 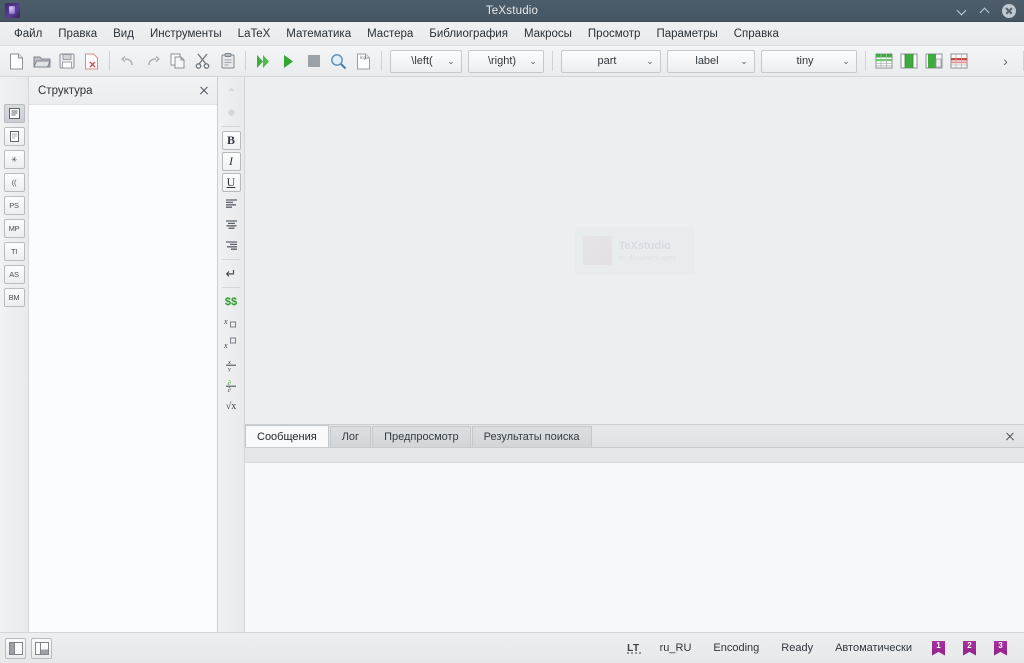 What do you see at coordinates (676, 648) in the screenshot?
I see `locale-status: ru_RU` at bounding box center [676, 648].